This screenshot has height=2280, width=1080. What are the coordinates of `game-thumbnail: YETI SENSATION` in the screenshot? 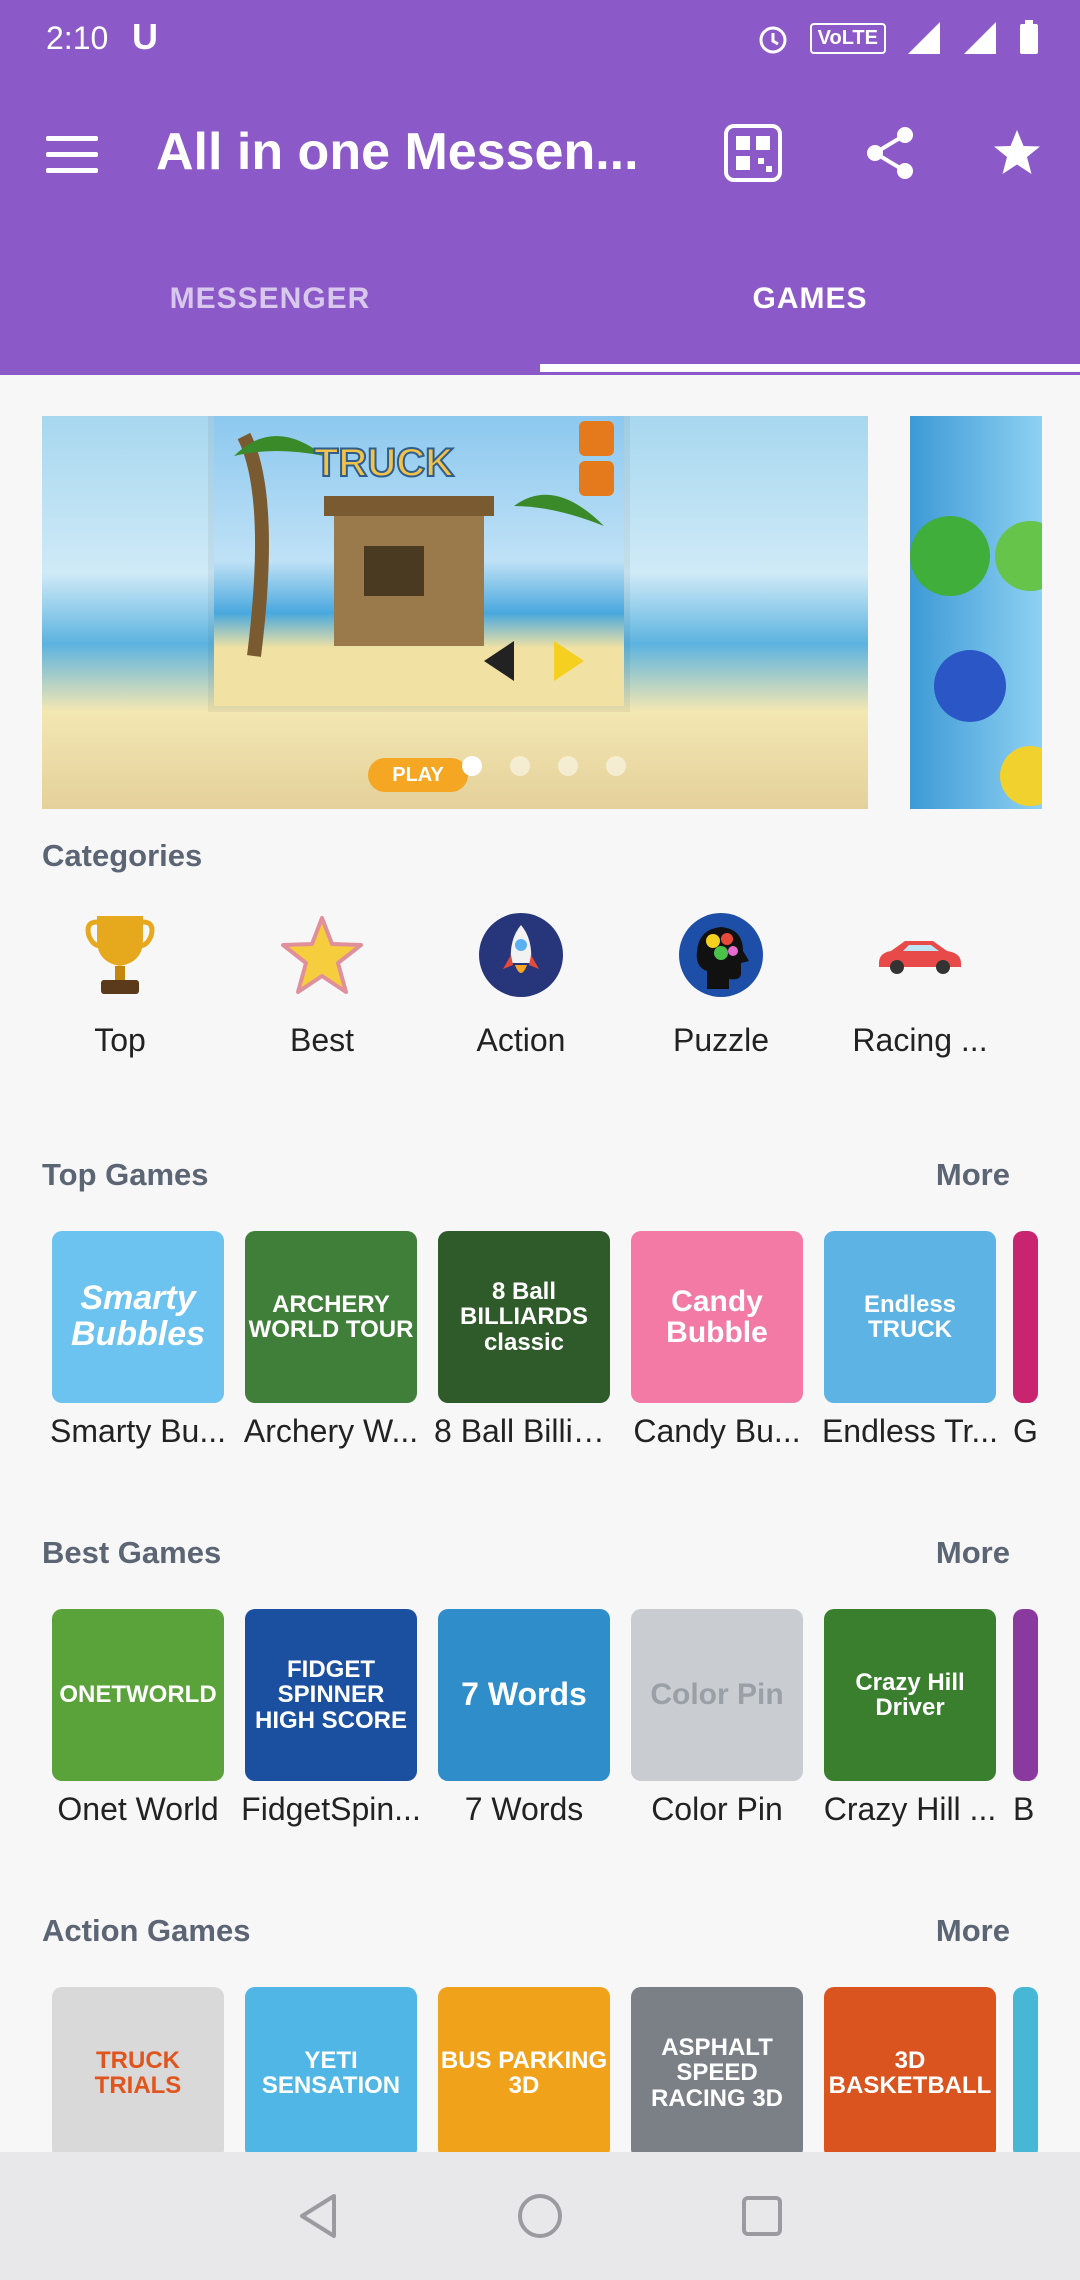 It's located at (331, 2073).